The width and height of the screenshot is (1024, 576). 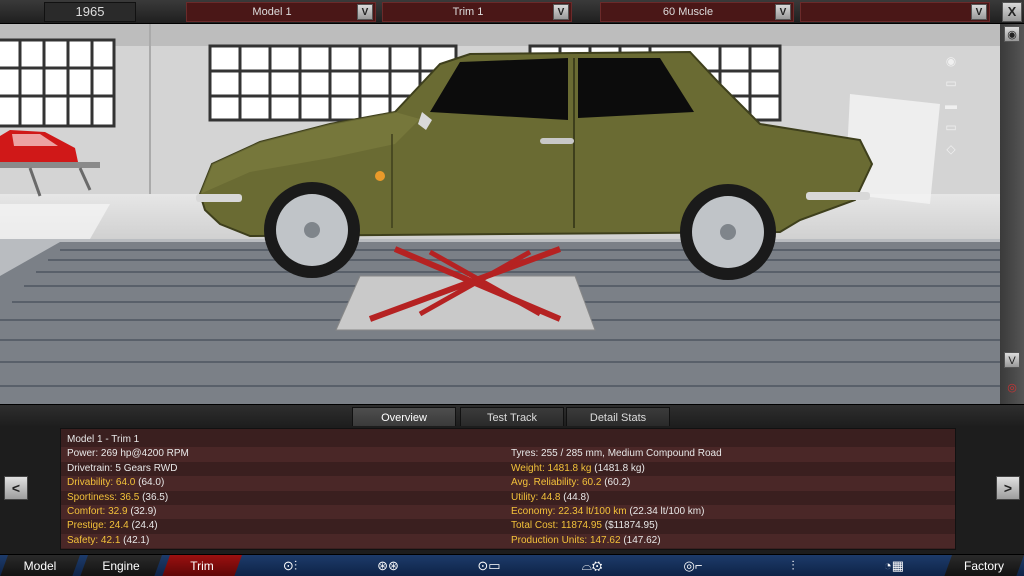 What do you see at coordinates (528, 468) in the screenshot?
I see `stat-label: Weight:` at bounding box center [528, 468].